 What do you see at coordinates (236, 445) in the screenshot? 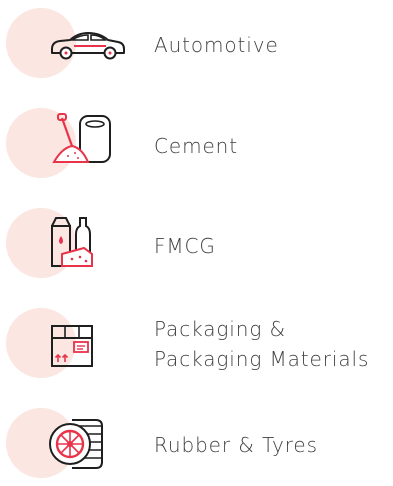
I see `industry-label: Rubber & Tyres` at bounding box center [236, 445].